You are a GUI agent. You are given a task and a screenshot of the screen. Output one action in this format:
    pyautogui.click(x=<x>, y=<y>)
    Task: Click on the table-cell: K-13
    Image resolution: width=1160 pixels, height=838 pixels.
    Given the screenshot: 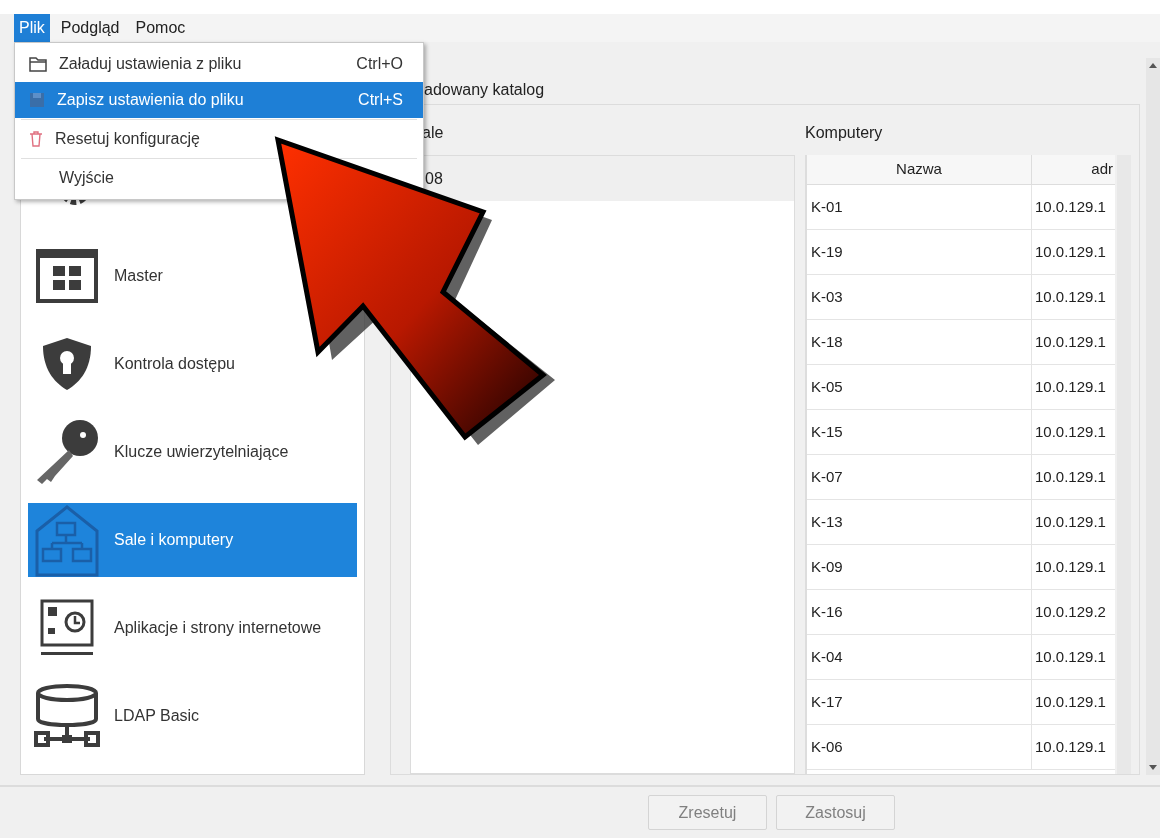 What is the action you would take?
    pyautogui.click(x=919, y=522)
    